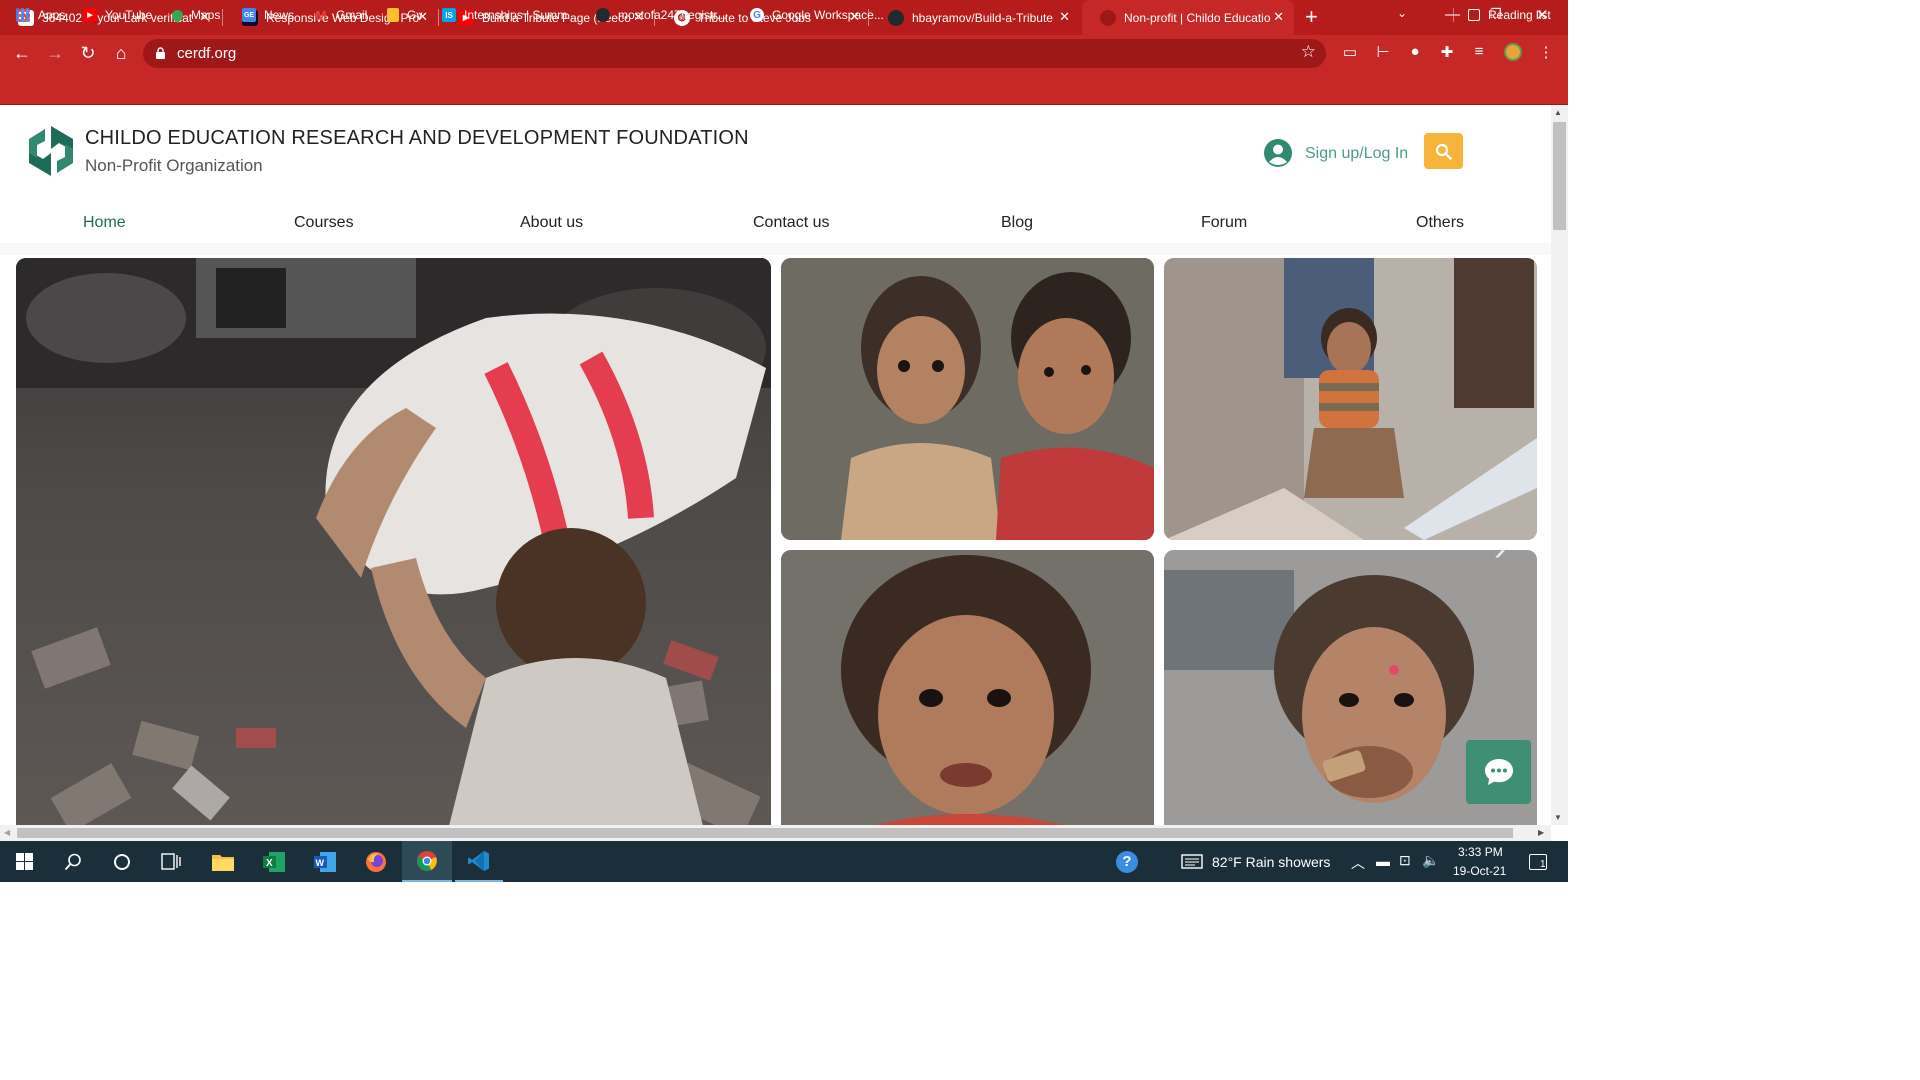 This screenshot has width=1920, height=1080. Describe the element at coordinates (1546, 52) in the screenshot. I see `menu-kebab-icon: ⋮` at that location.